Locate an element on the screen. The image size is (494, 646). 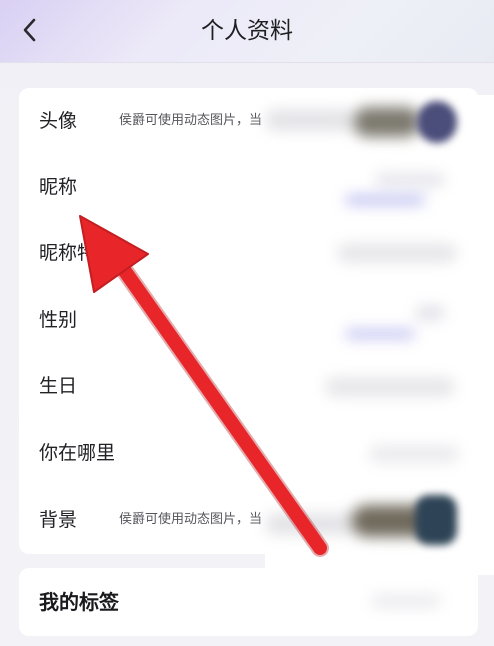
tags-title: 我的标签 is located at coordinates (79, 602).